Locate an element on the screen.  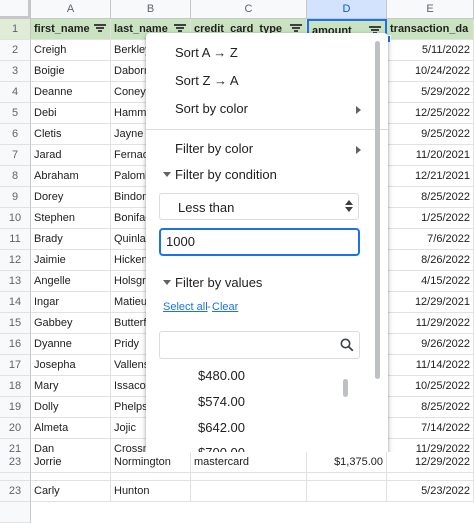
column-header: C is located at coordinates (249, 9).